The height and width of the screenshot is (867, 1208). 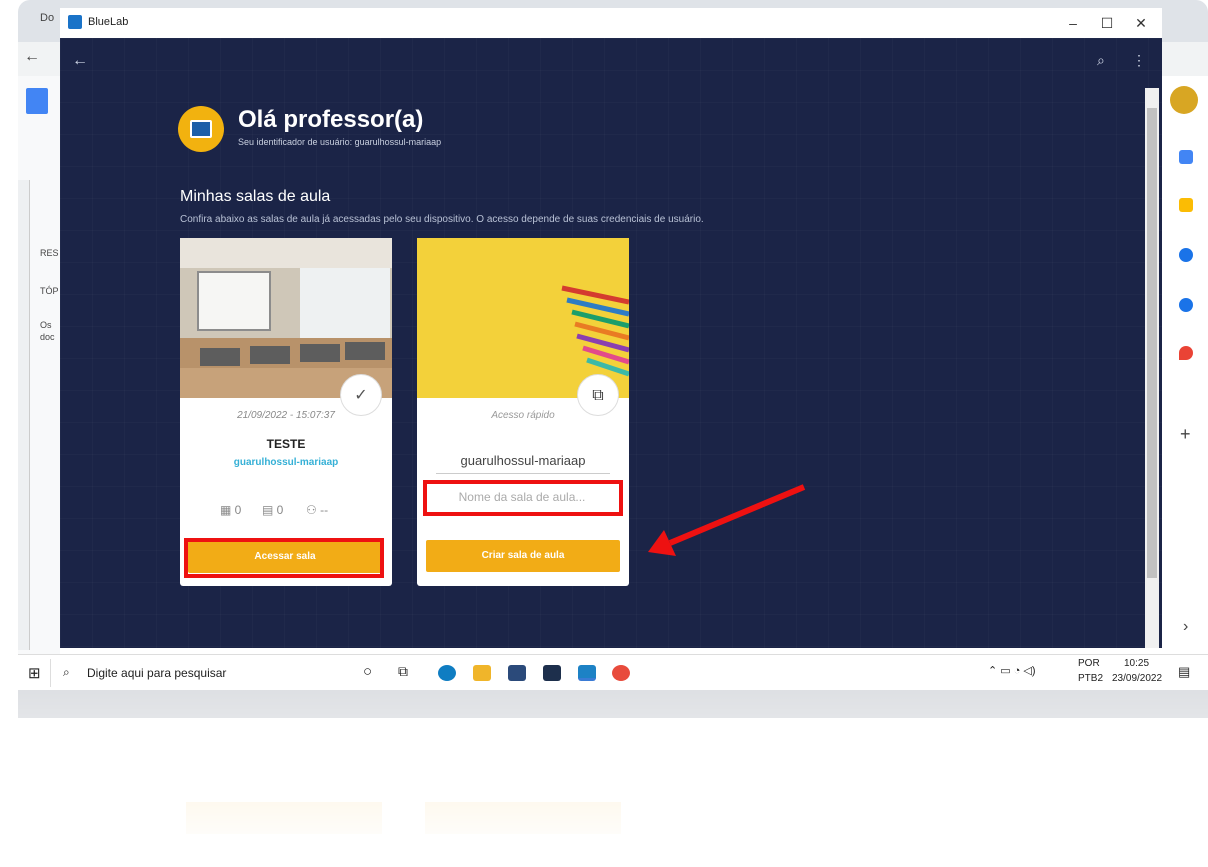 What do you see at coordinates (1184, 672) in the screenshot?
I see `notifications-icon: ▤` at bounding box center [1184, 672].